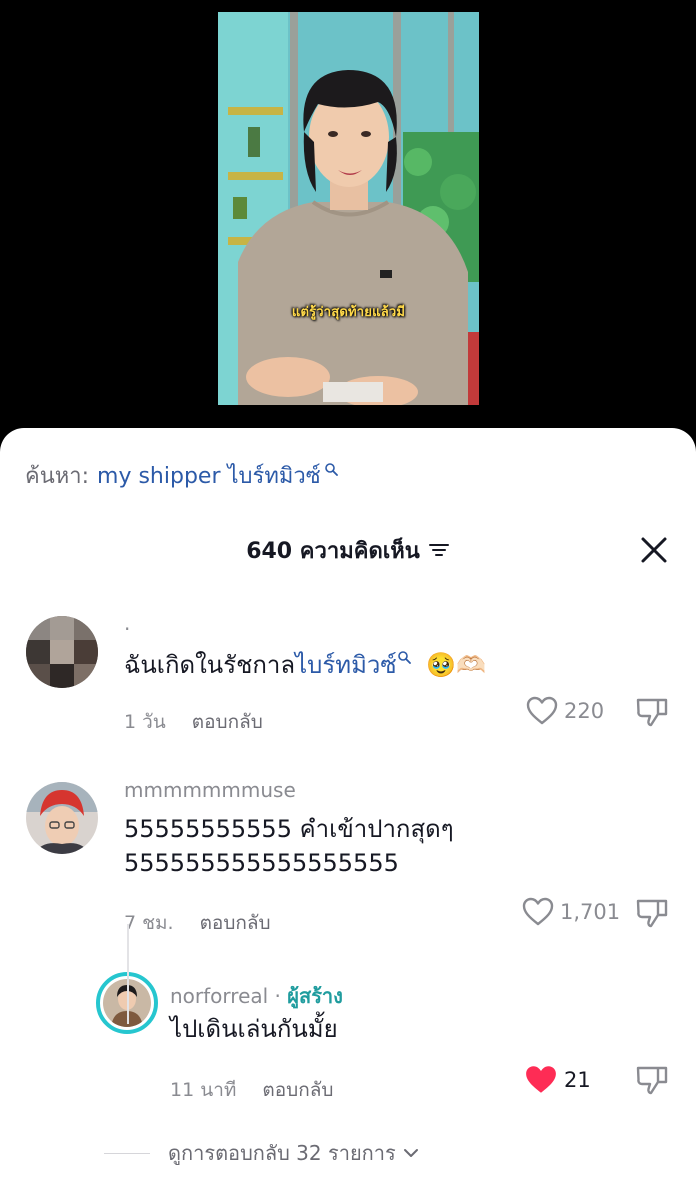 This screenshot has height=1199, width=696. What do you see at coordinates (203, 1090) in the screenshot?
I see `reply-time: 11 นาที` at bounding box center [203, 1090].